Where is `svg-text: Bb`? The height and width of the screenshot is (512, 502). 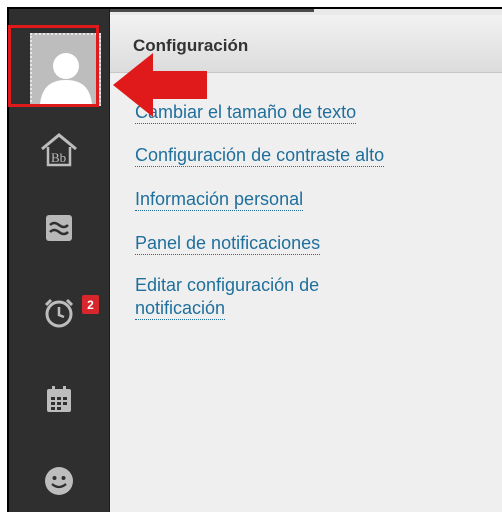 svg-text: Bb is located at coordinates (58, 157).